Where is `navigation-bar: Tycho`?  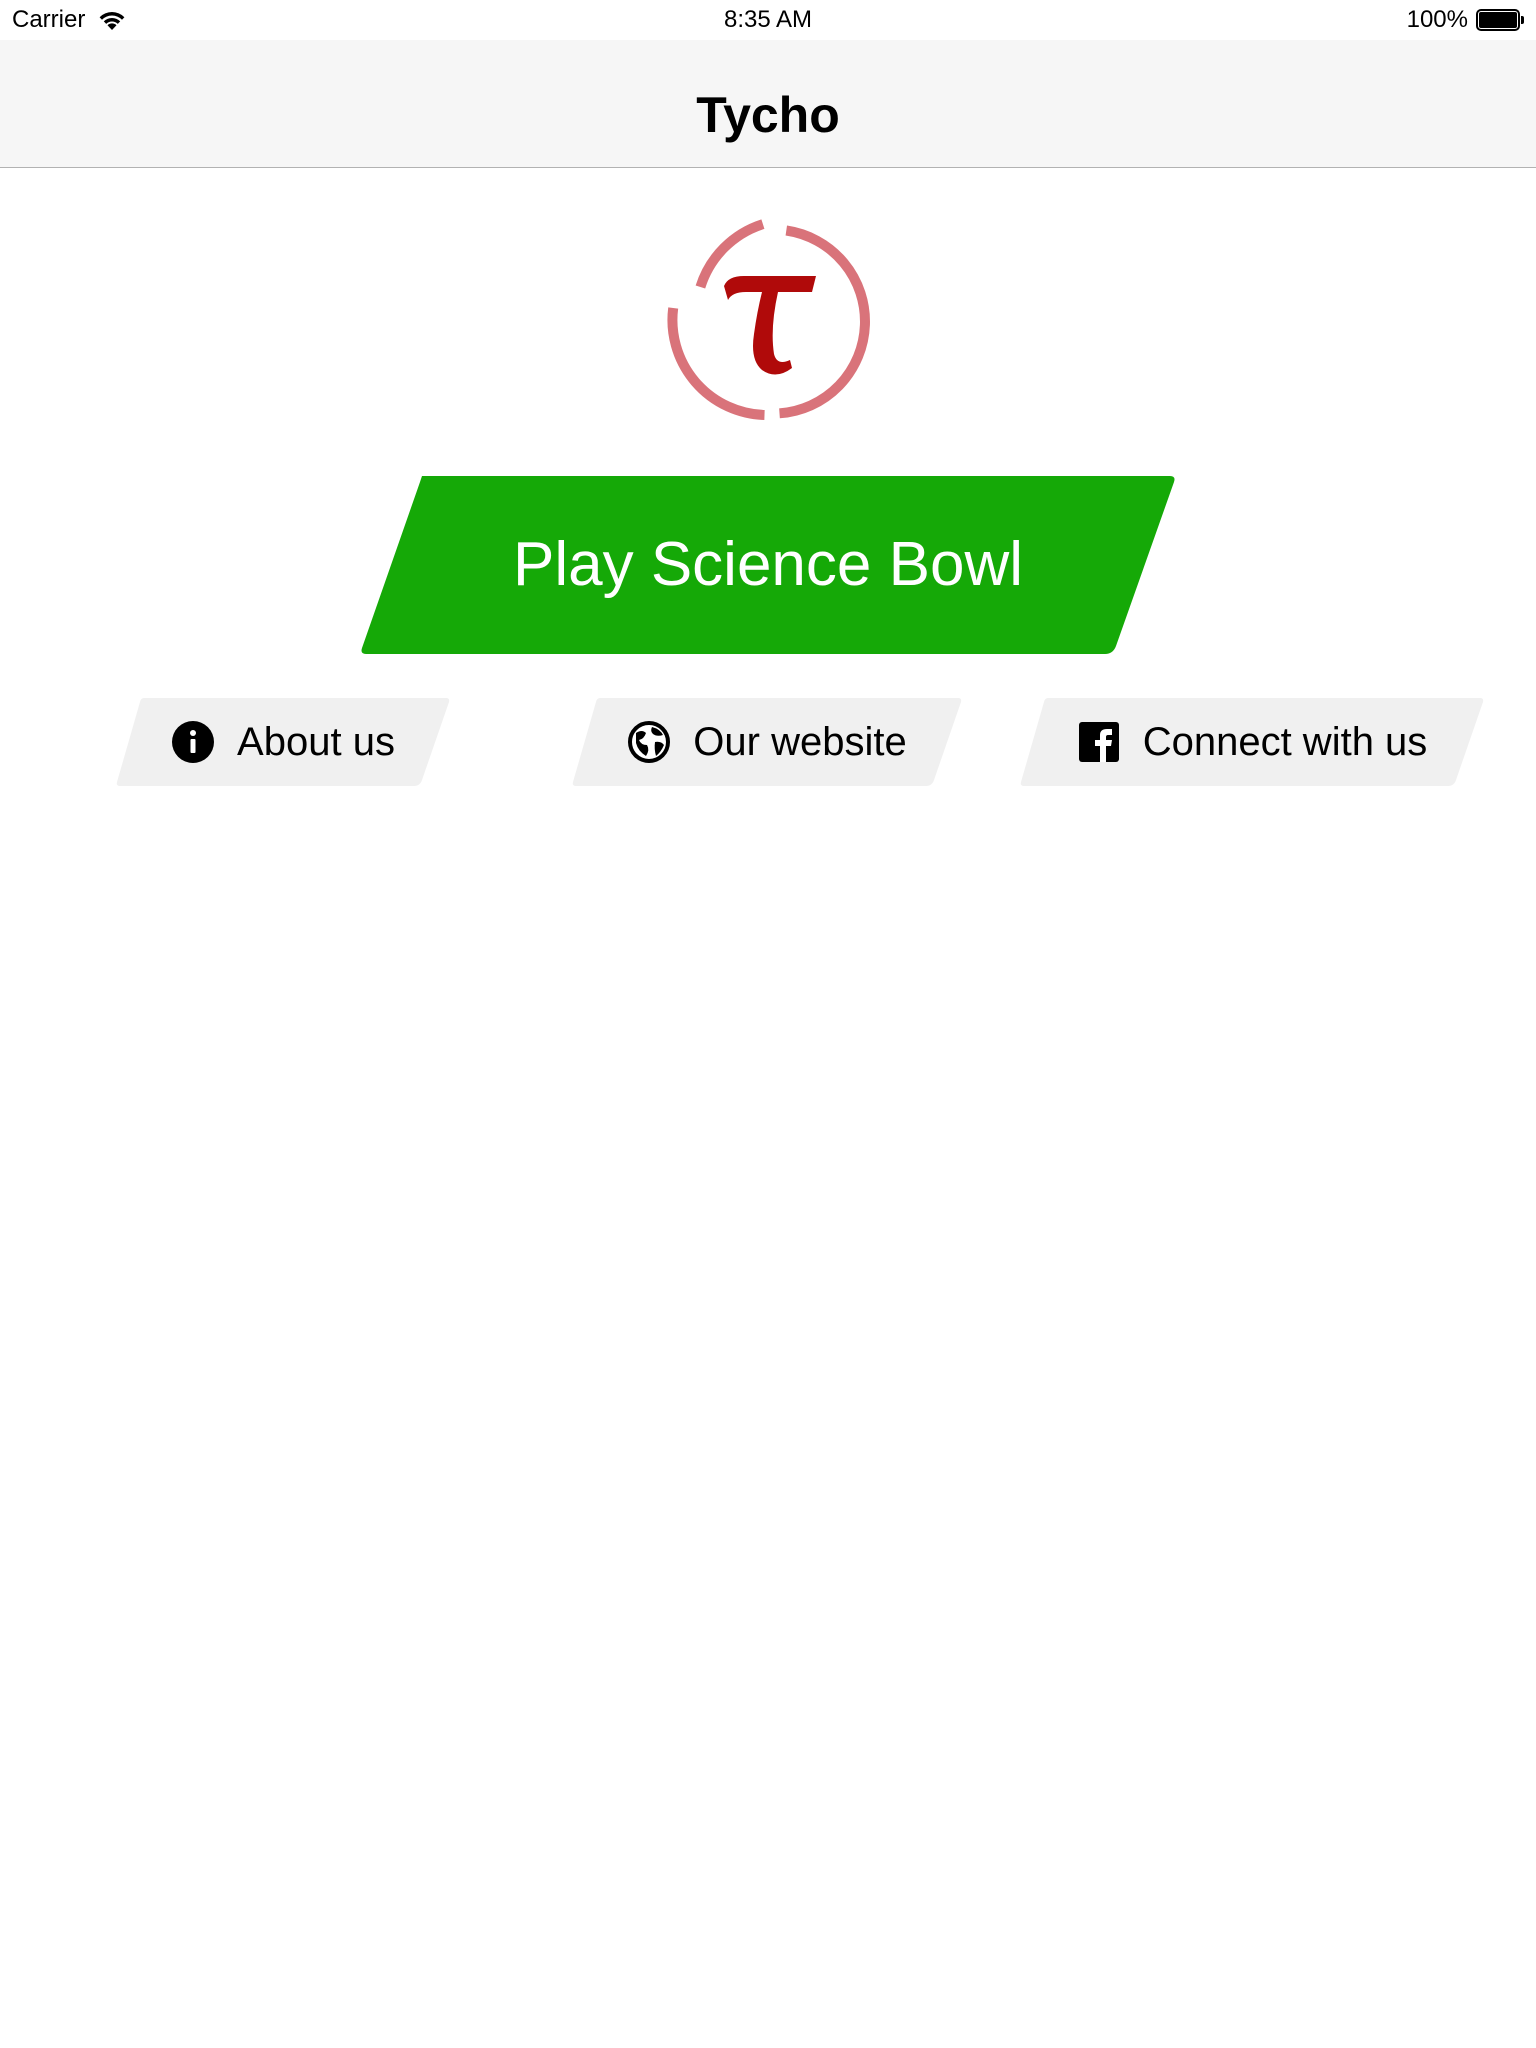 navigation-bar: Tycho is located at coordinates (768, 104).